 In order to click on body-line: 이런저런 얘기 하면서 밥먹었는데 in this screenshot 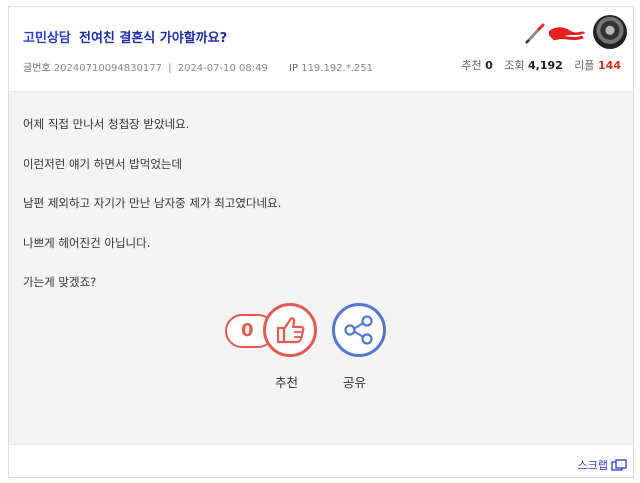, I will do `click(103, 164)`.